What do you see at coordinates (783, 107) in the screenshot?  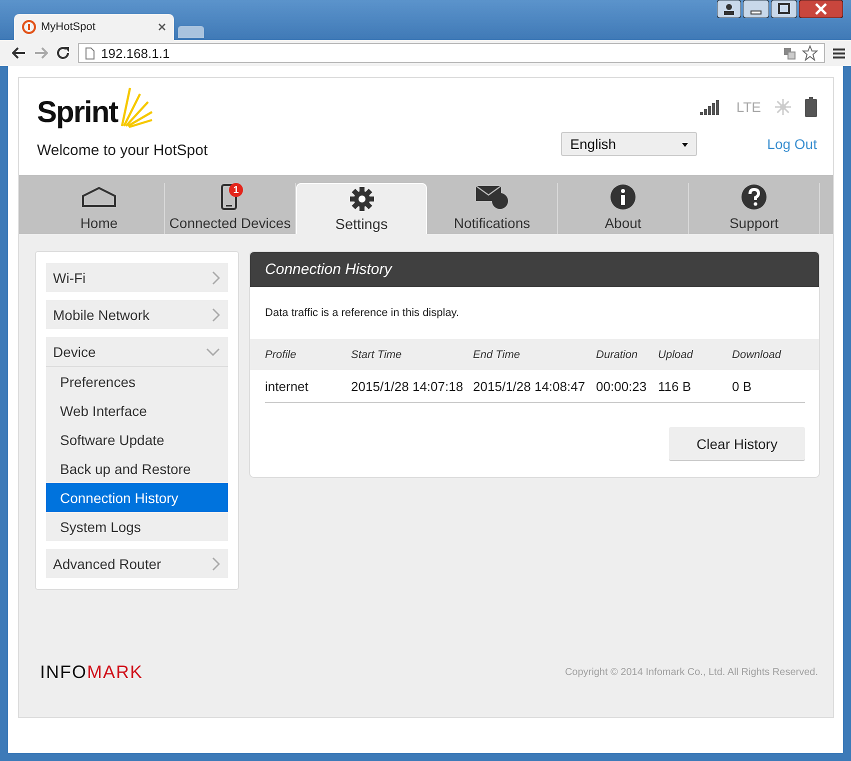 I see `sun-icon` at bounding box center [783, 107].